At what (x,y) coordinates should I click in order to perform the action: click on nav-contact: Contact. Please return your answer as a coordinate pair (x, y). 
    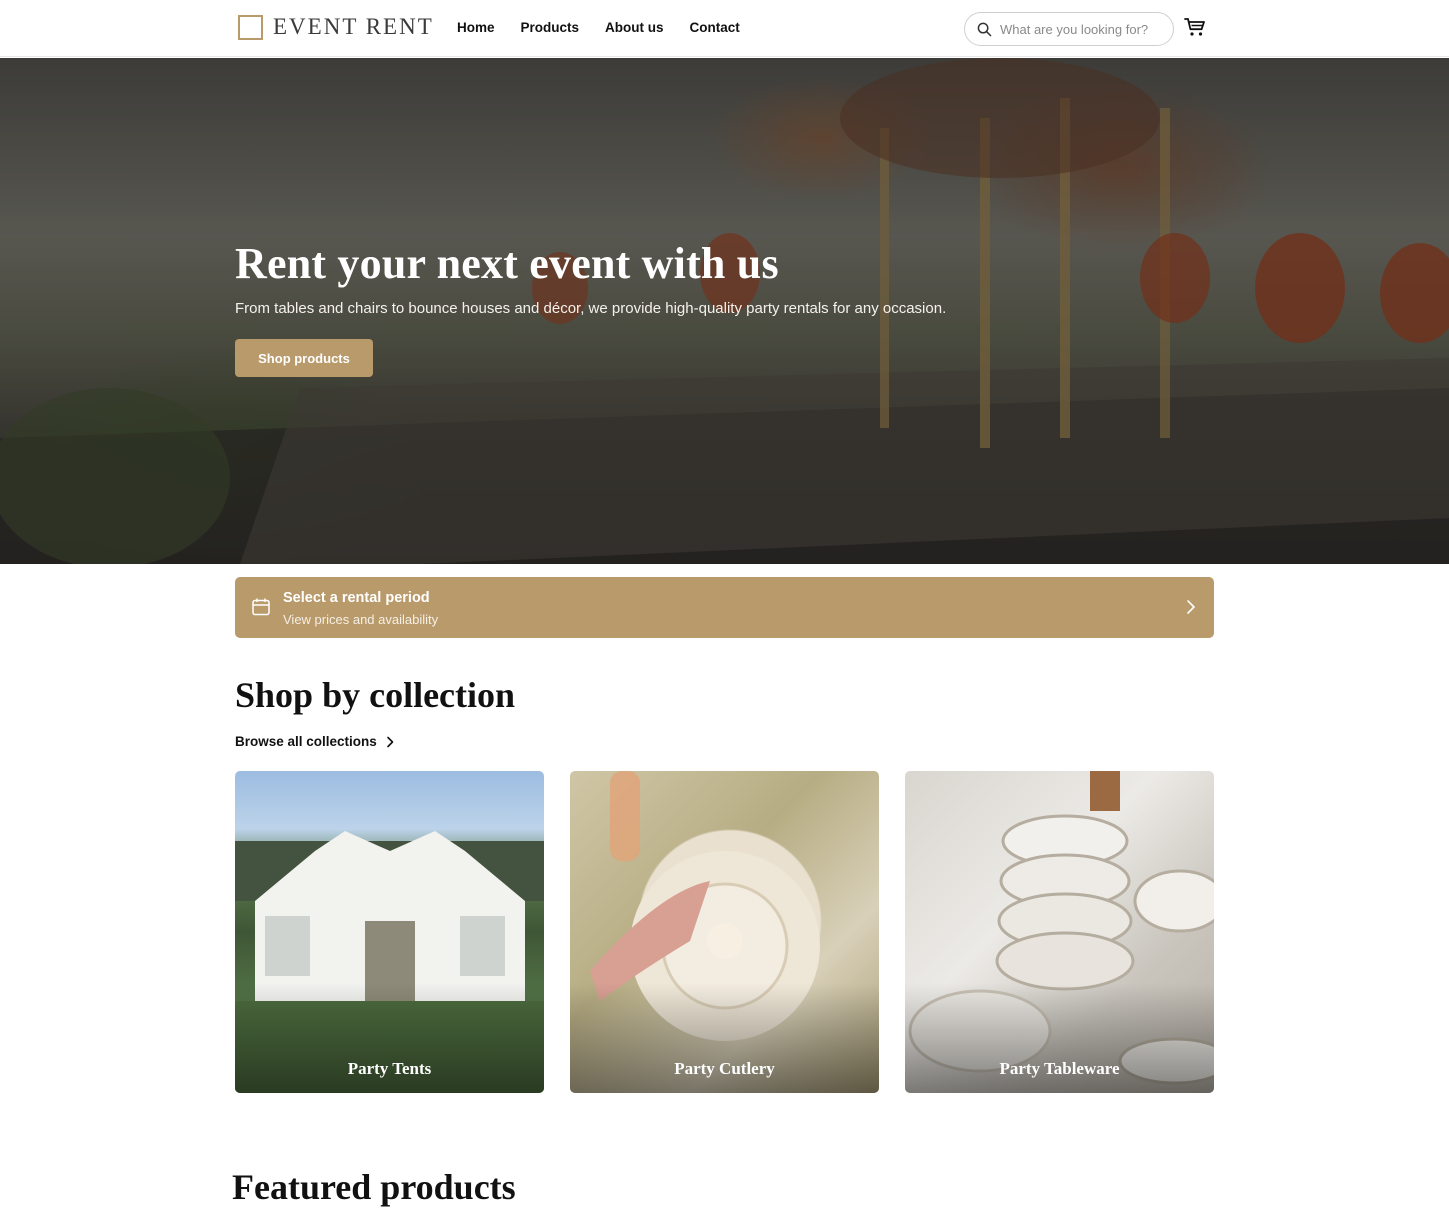
    Looking at the image, I should click on (715, 27).